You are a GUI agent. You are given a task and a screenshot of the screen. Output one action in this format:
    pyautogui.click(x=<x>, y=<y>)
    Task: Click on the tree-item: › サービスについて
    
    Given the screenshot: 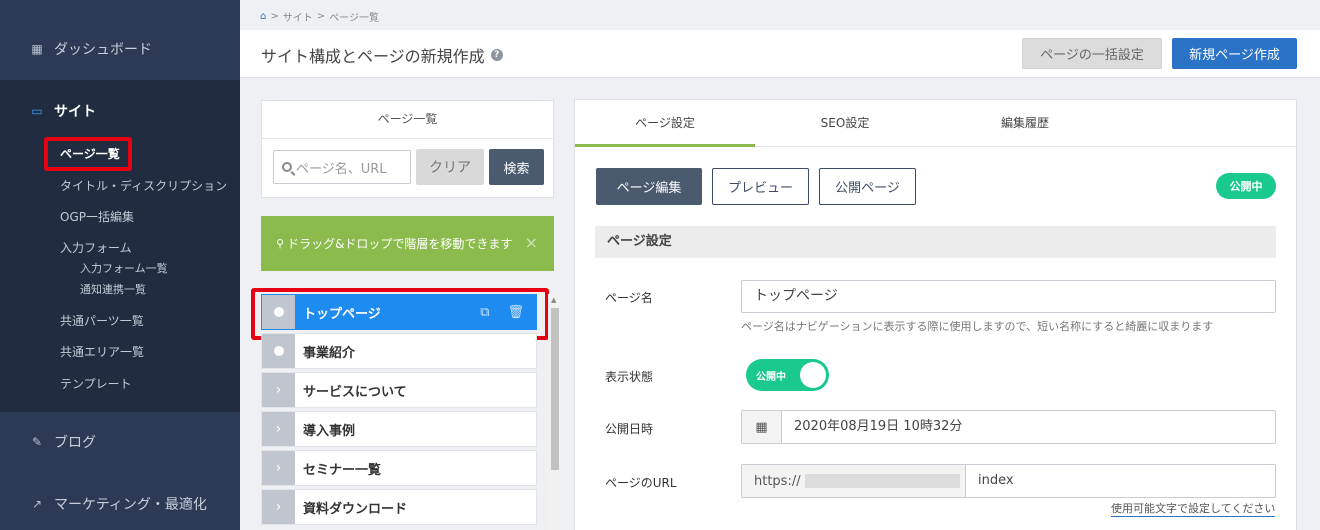 What is the action you would take?
    pyautogui.click(x=399, y=390)
    